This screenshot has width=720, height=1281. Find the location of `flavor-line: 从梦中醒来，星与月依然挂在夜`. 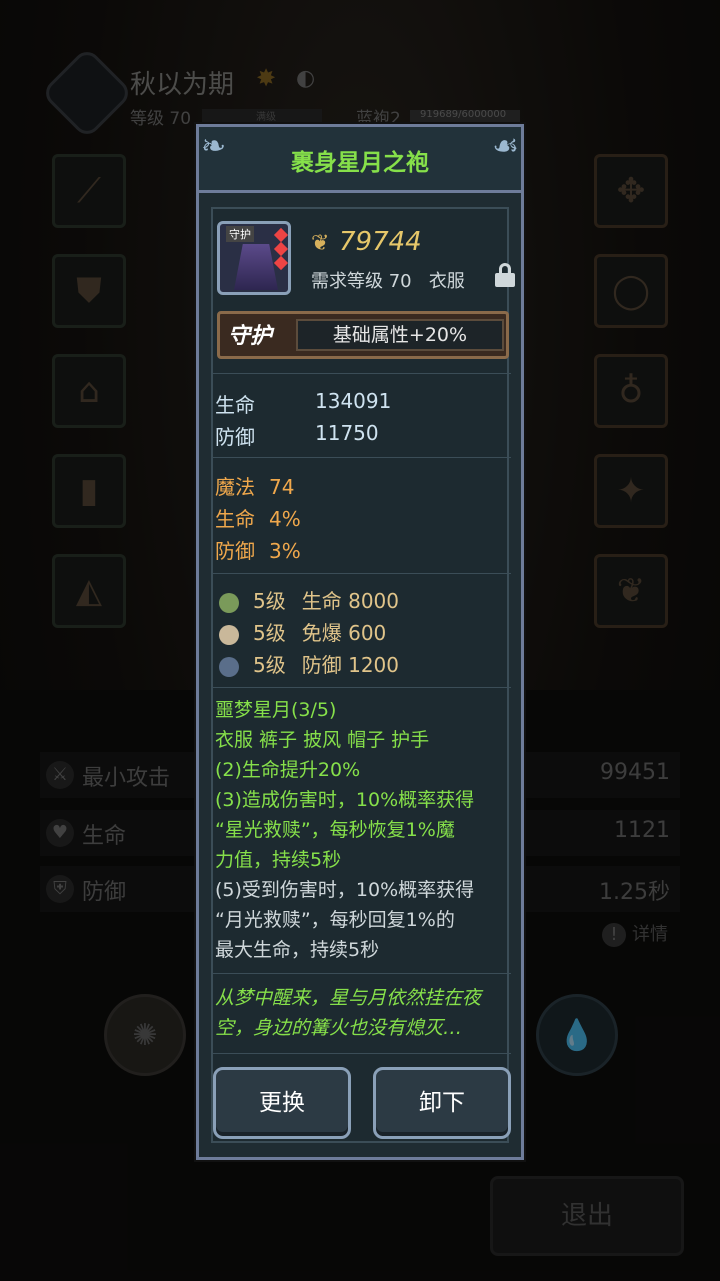

flavor-line: 从梦中醒来，星与月依然挂在夜 is located at coordinates (348, 998).